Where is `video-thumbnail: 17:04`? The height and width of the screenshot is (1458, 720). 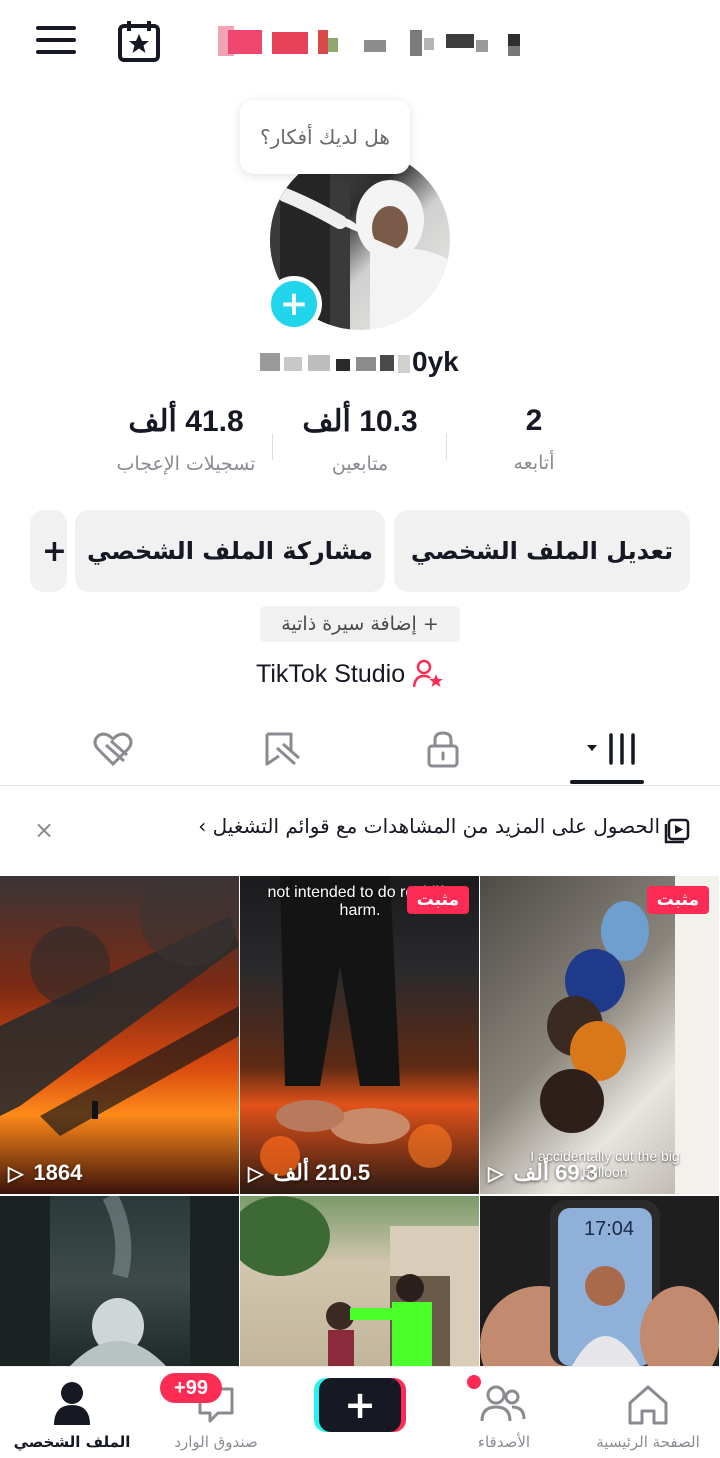
video-thumbnail: 17:04 is located at coordinates (599, 1281).